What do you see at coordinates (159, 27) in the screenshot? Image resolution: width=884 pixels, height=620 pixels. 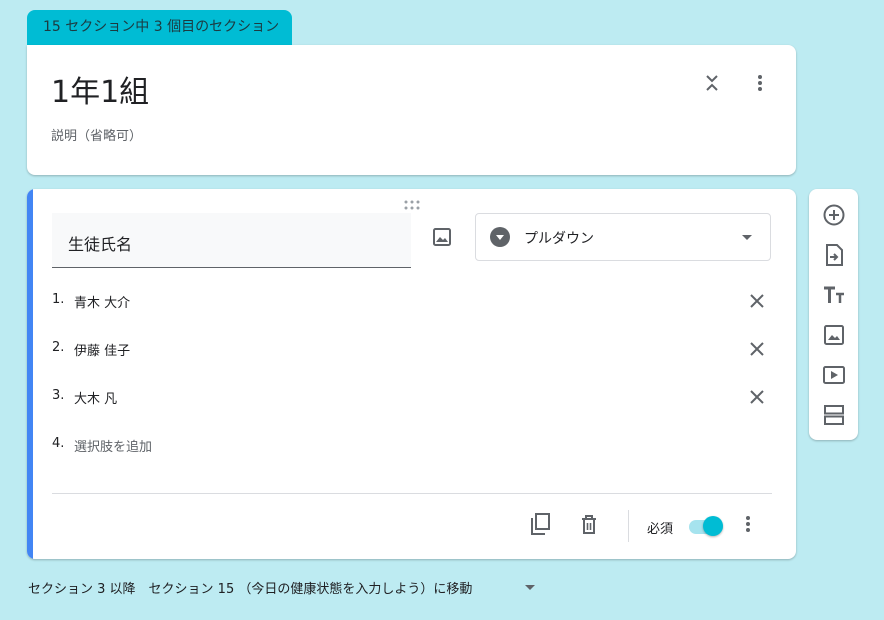 I see `section-tab: 15 セクション中 3 個目のセクション` at bounding box center [159, 27].